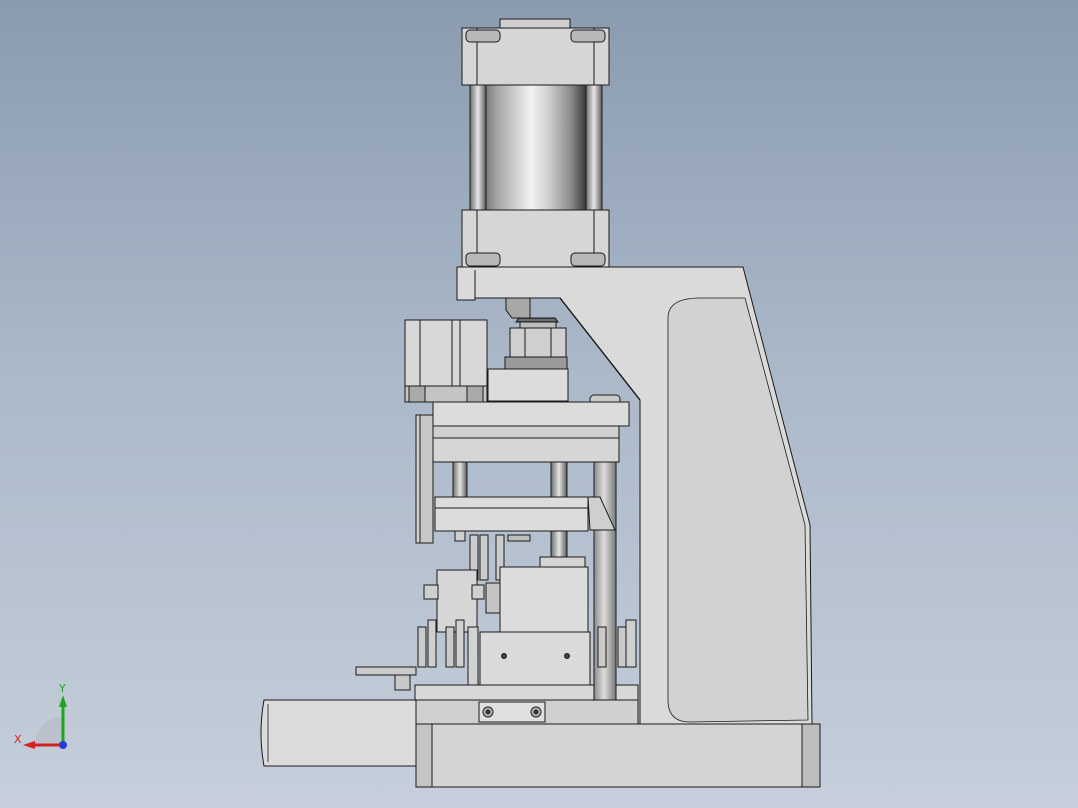 The image size is (1078, 808). What do you see at coordinates (63, 701) in the screenshot?
I see `y-axis-head` at bounding box center [63, 701].